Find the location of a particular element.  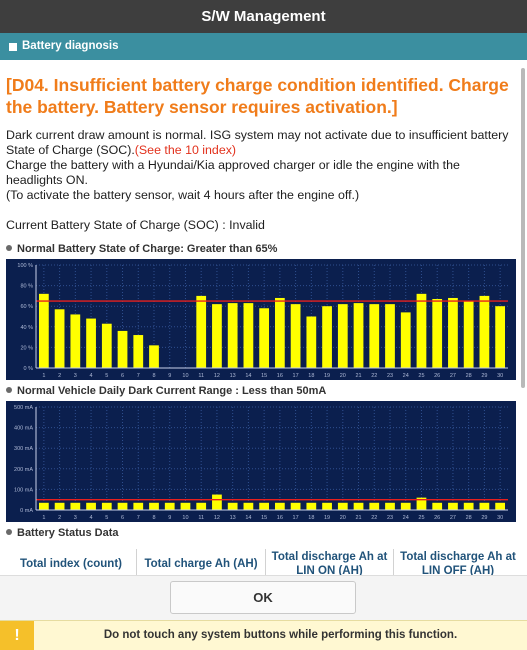

x-tick-label: 12 is located at coordinates (217, 376).